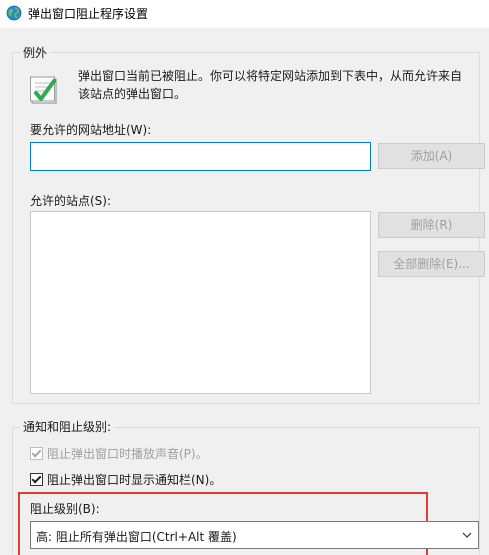 The width and height of the screenshot is (489, 555). What do you see at coordinates (91, 130) in the screenshot?
I see `address-label: 要允许的网站地址(W):` at bounding box center [91, 130].